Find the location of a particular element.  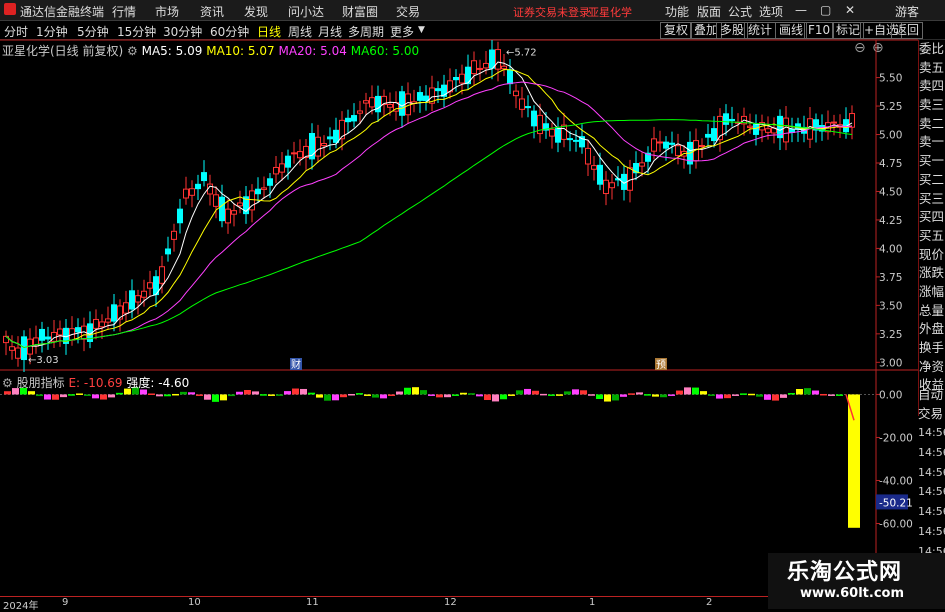

side-lower-1: 交易 is located at coordinates (931, 414).